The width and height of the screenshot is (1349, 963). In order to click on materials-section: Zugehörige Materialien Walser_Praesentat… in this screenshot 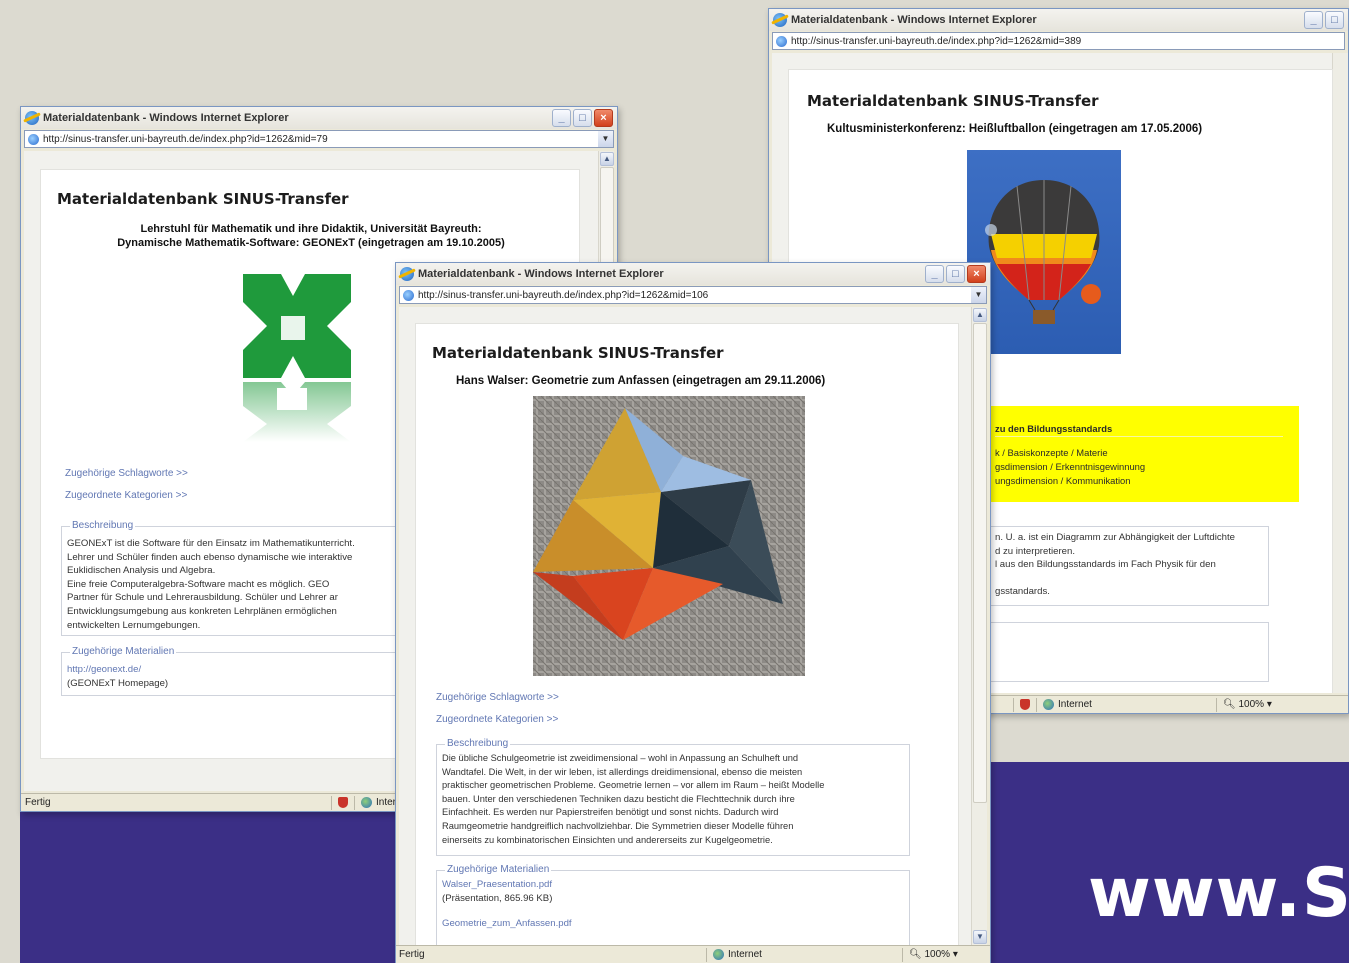, I will do `click(673, 904)`.